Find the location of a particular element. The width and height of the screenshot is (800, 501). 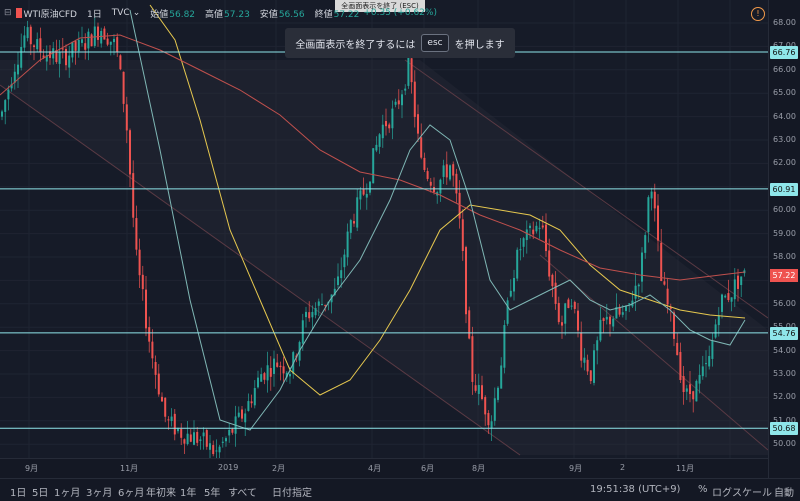

auto-scale-toggle: 自動 is located at coordinates (784, 491).